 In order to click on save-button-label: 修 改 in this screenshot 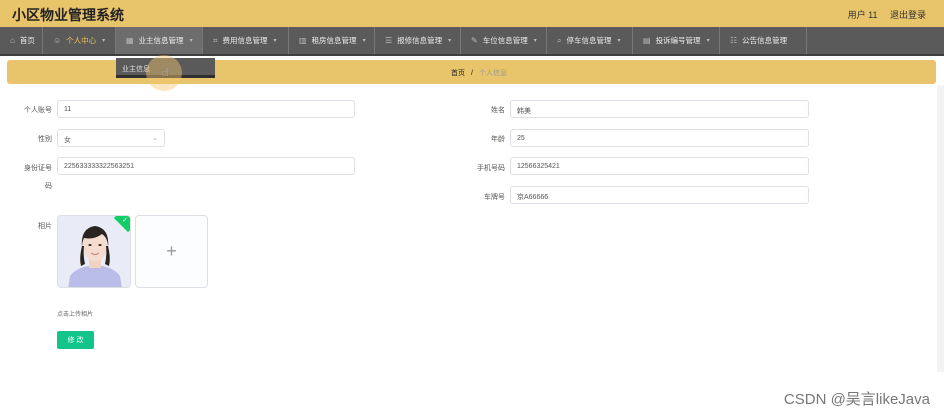, I will do `click(75, 340)`.